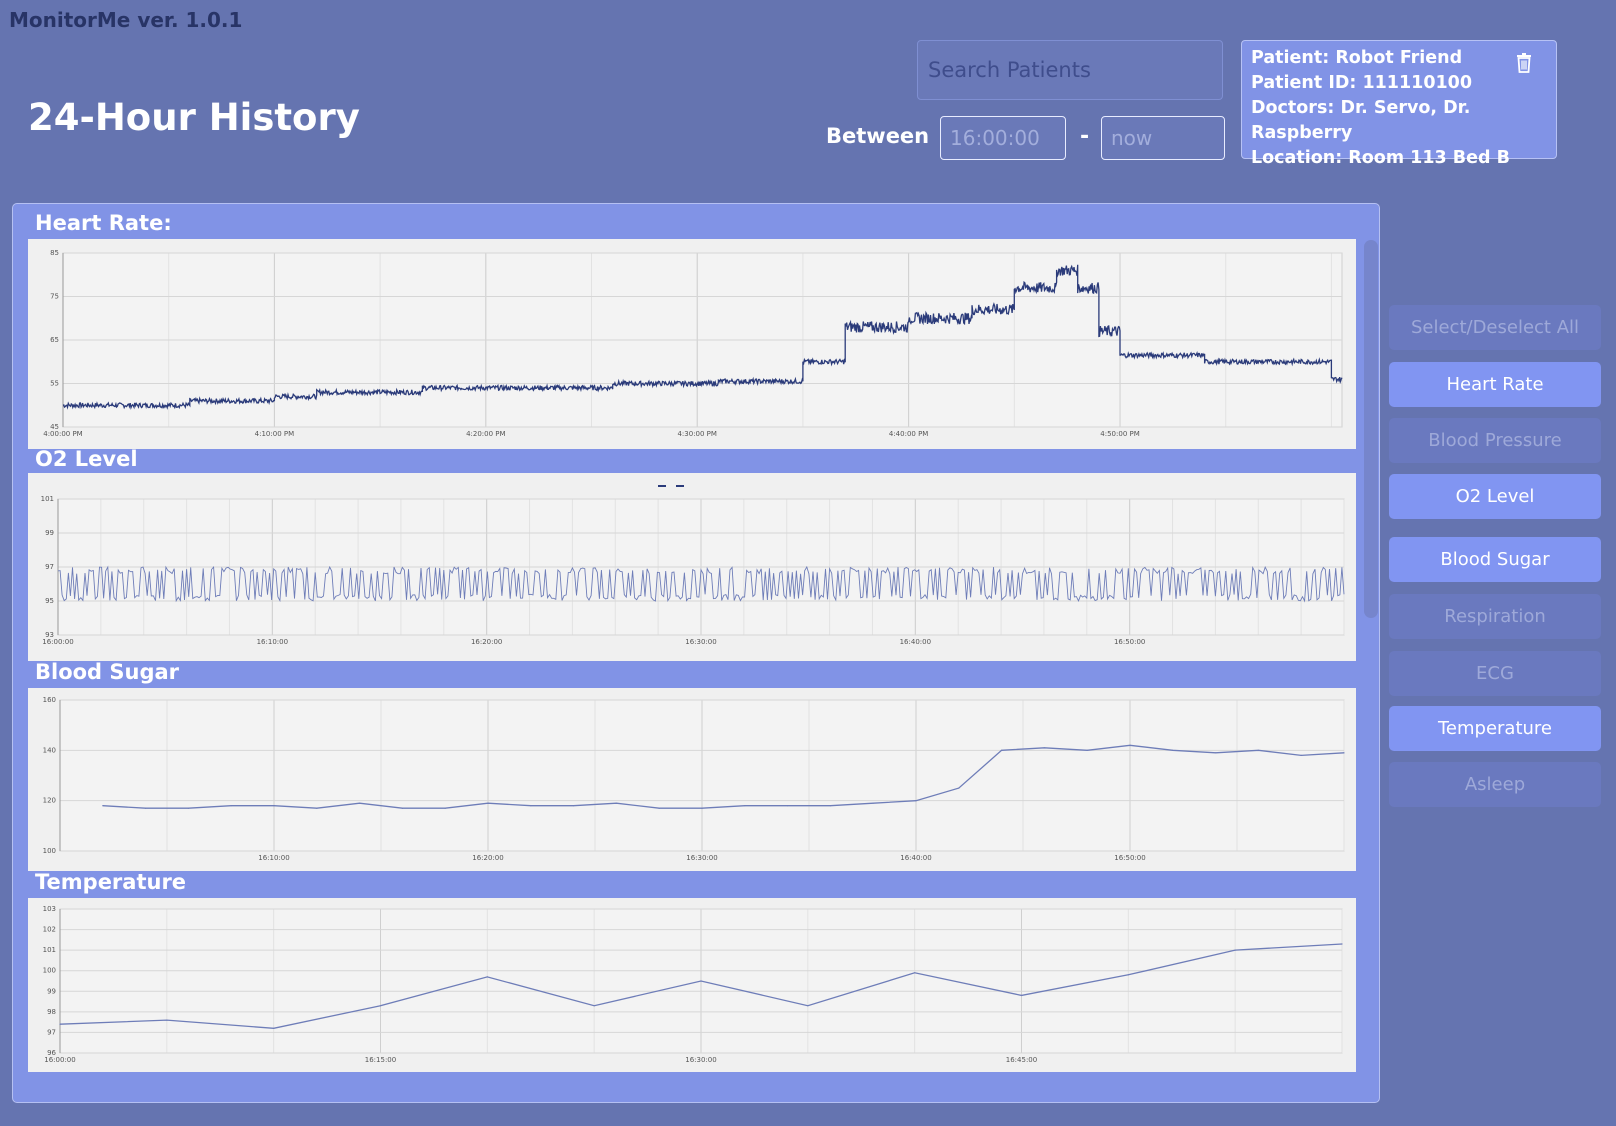 The width and height of the screenshot is (1616, 1126). I want to click on ecg-toggle: ECG, so click(1495, 673).